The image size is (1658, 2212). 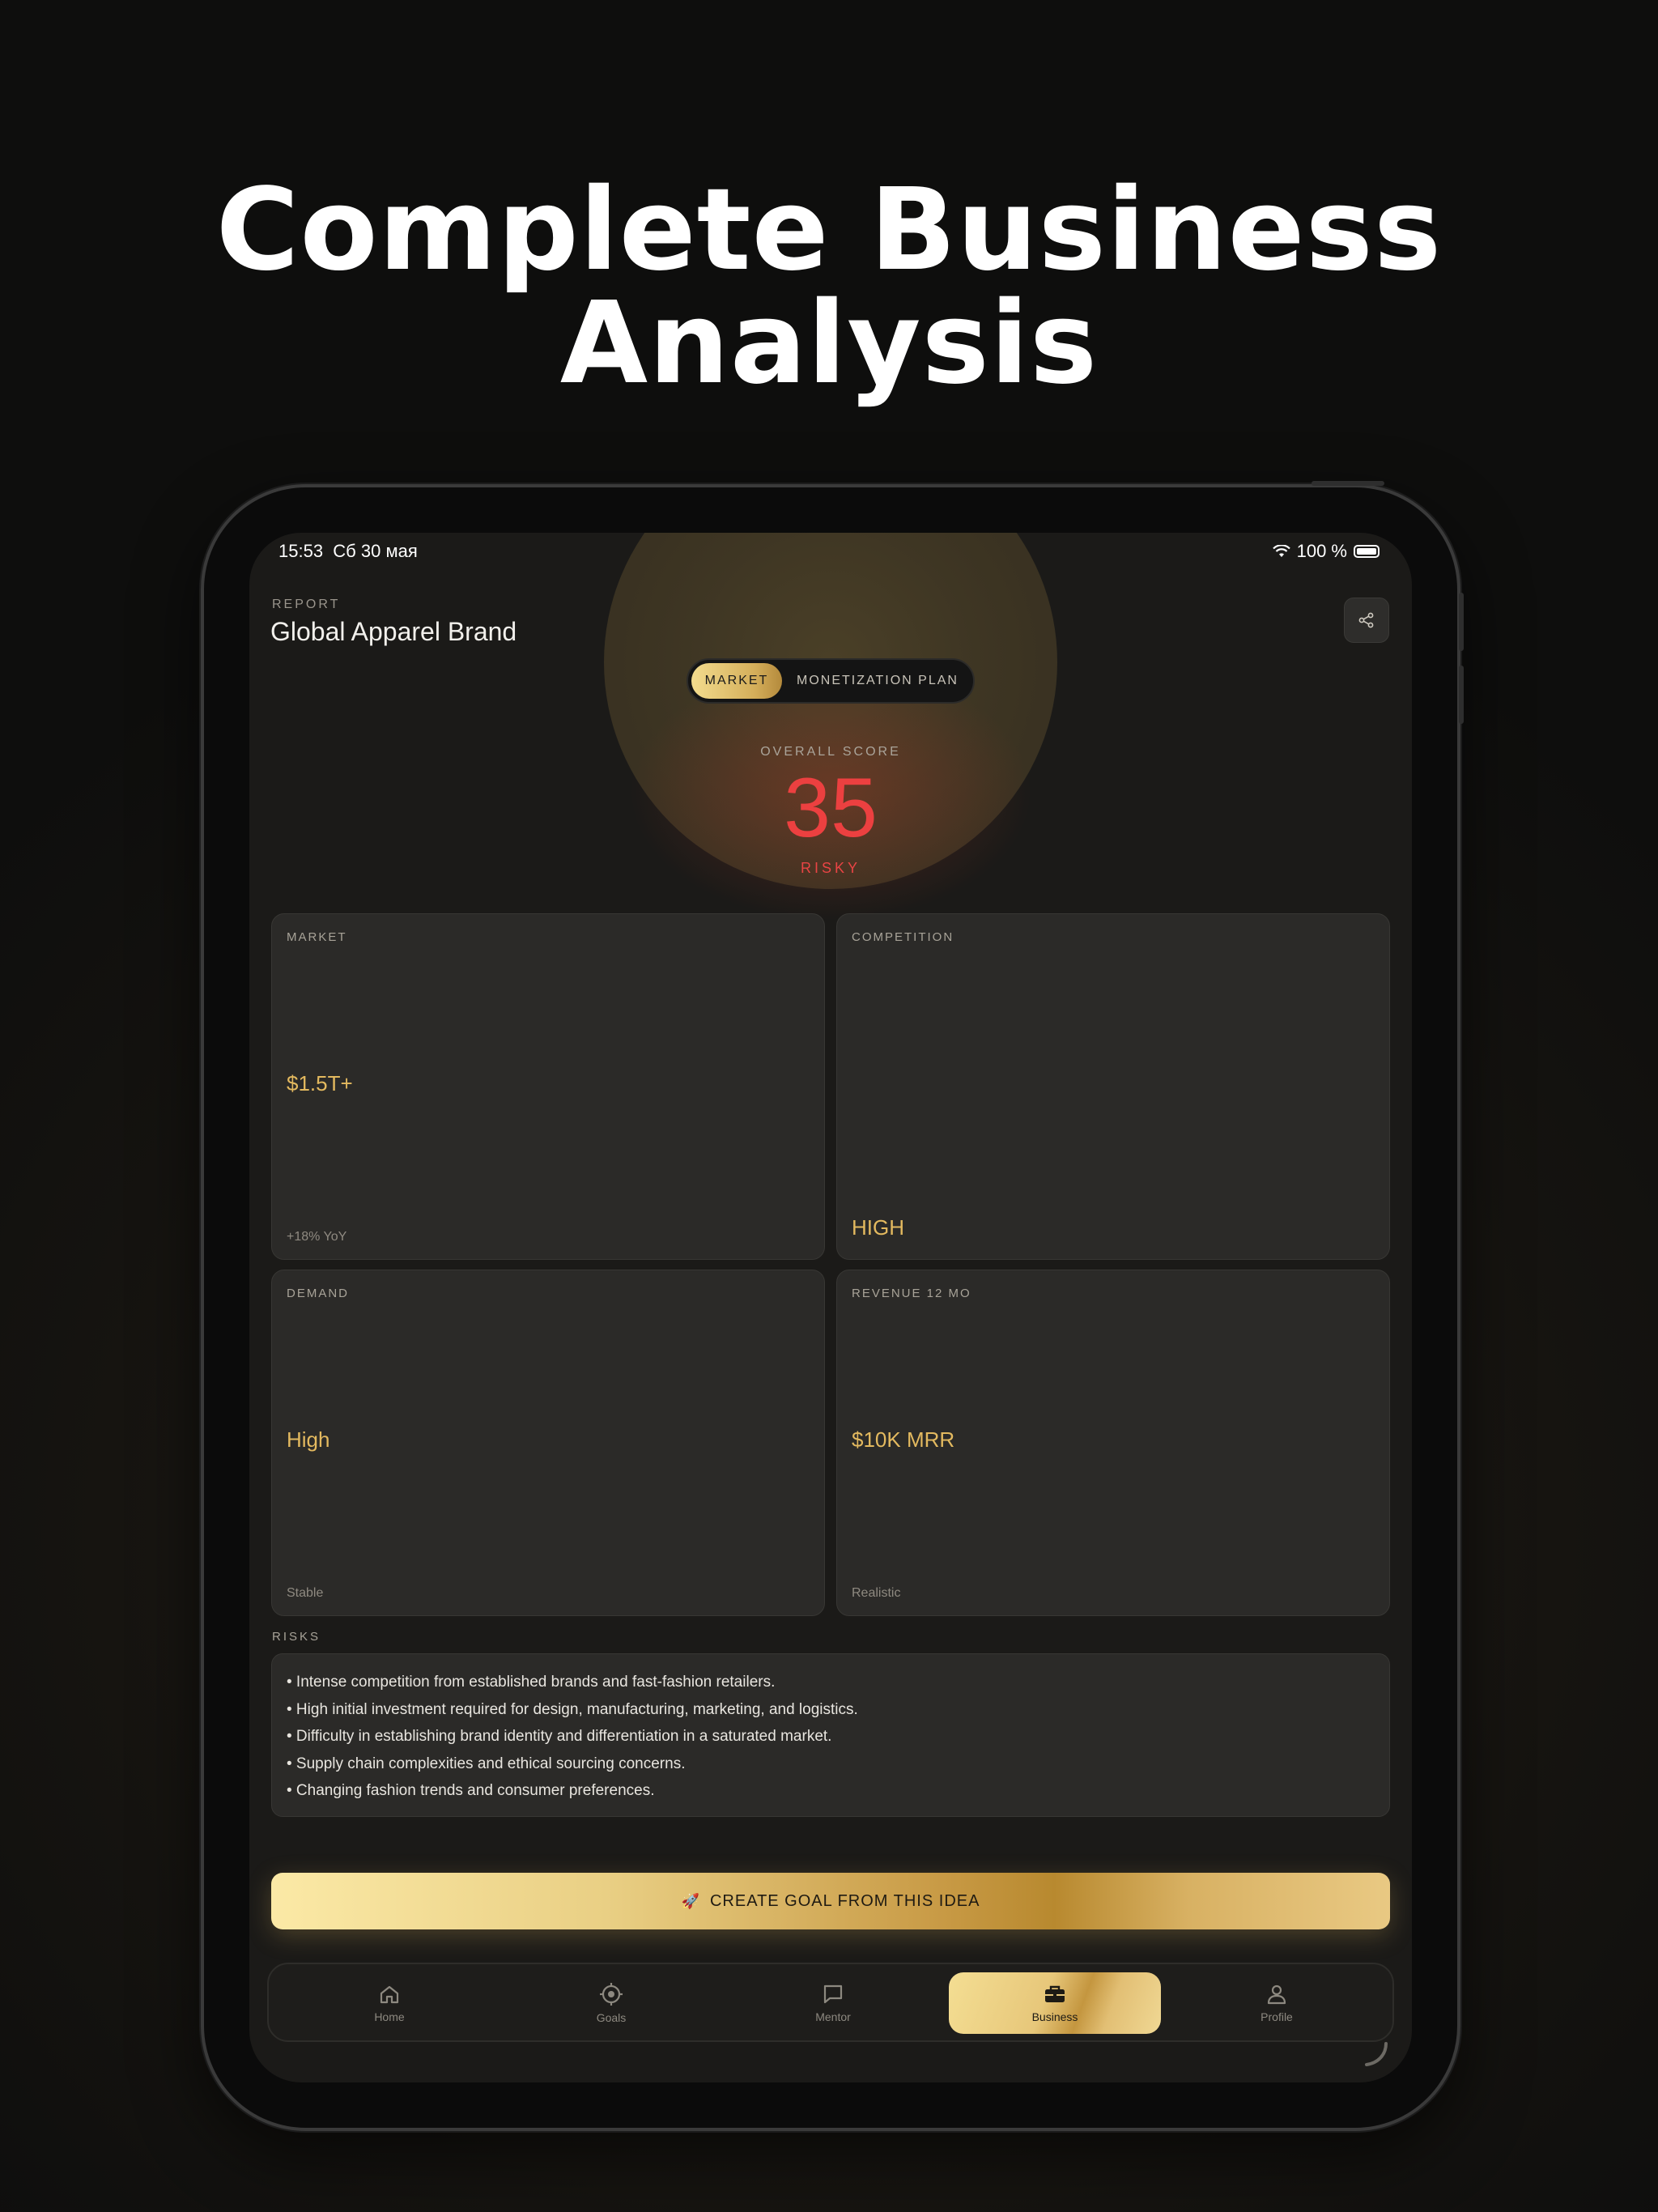 I want to click on chat-icon, so click(x=833, y=1994).